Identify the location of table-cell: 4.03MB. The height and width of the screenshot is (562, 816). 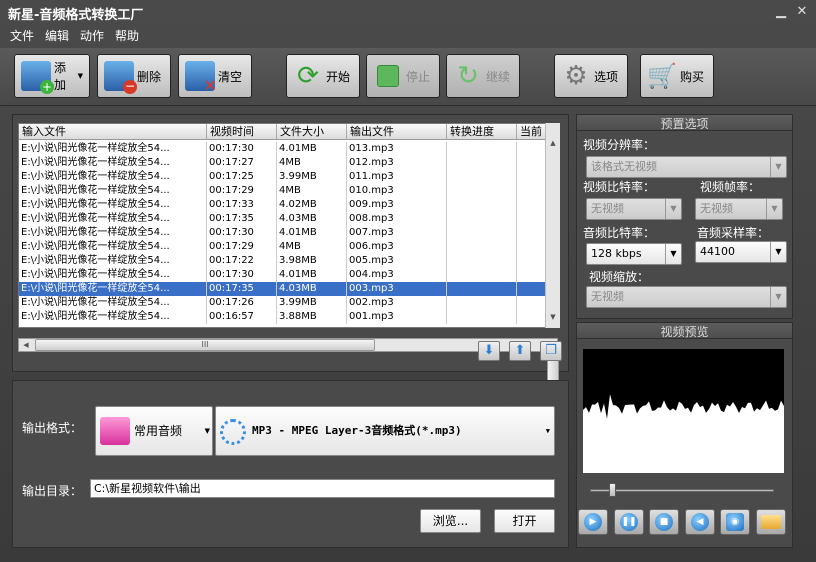
(312, 219).